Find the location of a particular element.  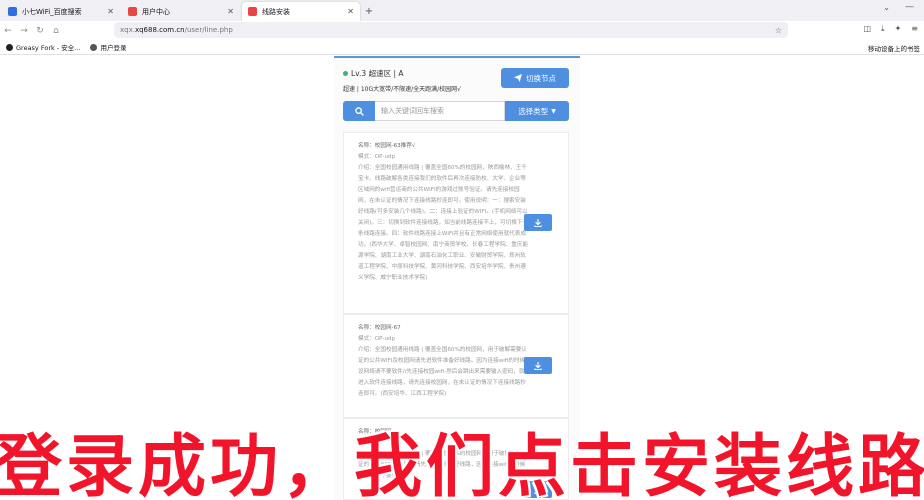

downloads-icon: ⤓ is located at coordinates (883, 29).